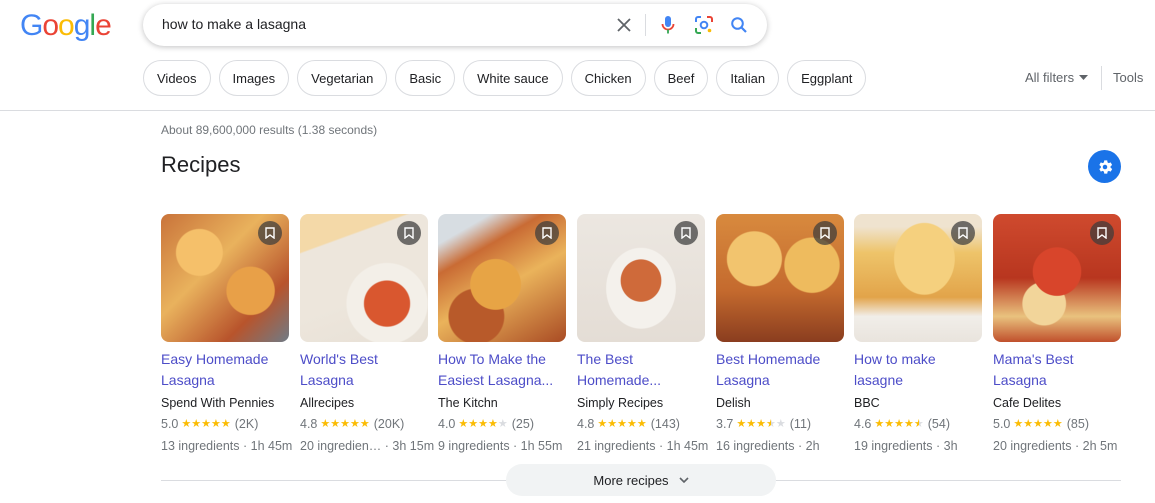 This screenshot has height=503, width=1155. What do you see at coordinates (577, 110) in the screenshot?
I see `header-divider` at bounding box center [577, 110].